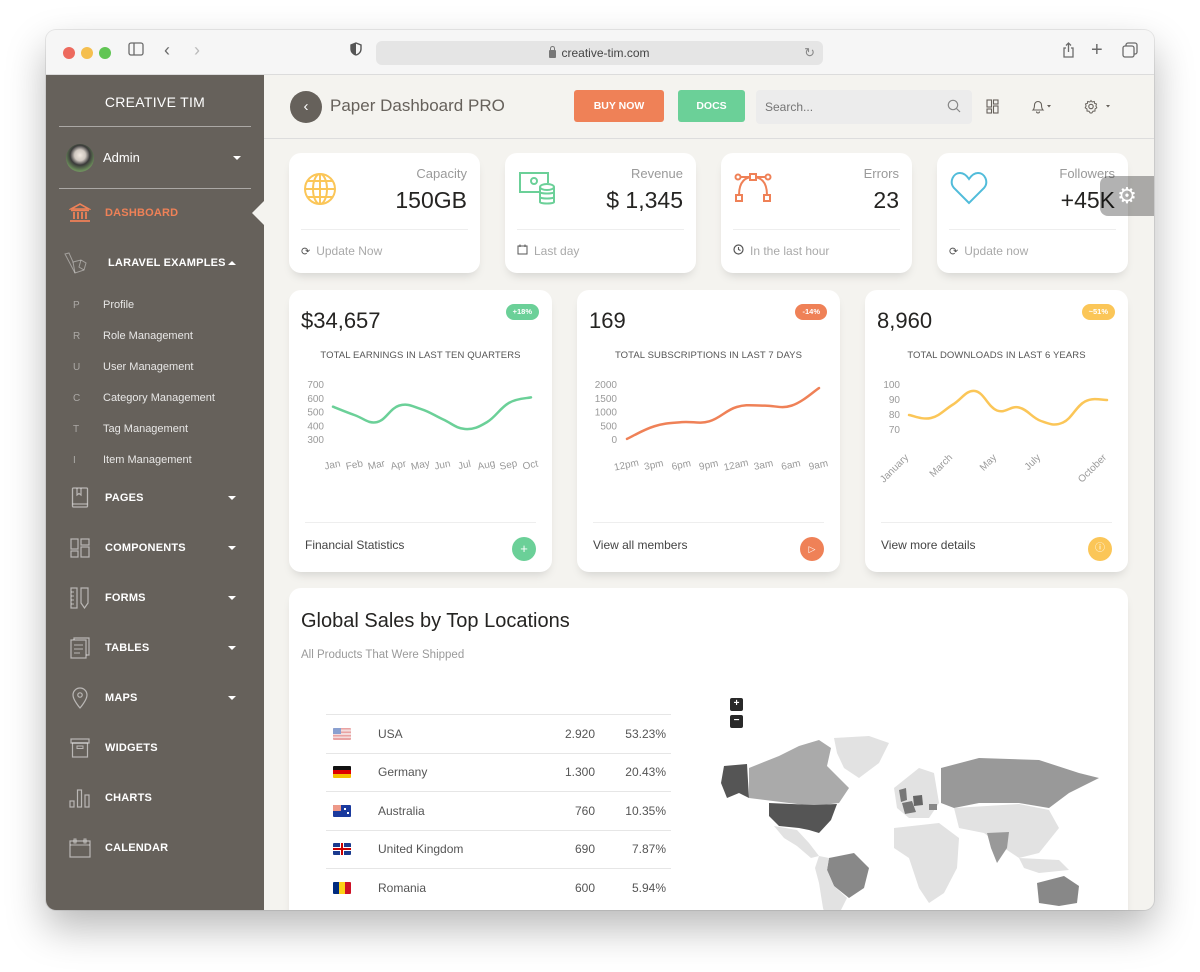 This screenshot has width=1200, height=972. What do you see at coordinates (1127, 196) in the screenshot?
I see `settings-plugin-button: ⚙` at bounding box center [1127, 196].